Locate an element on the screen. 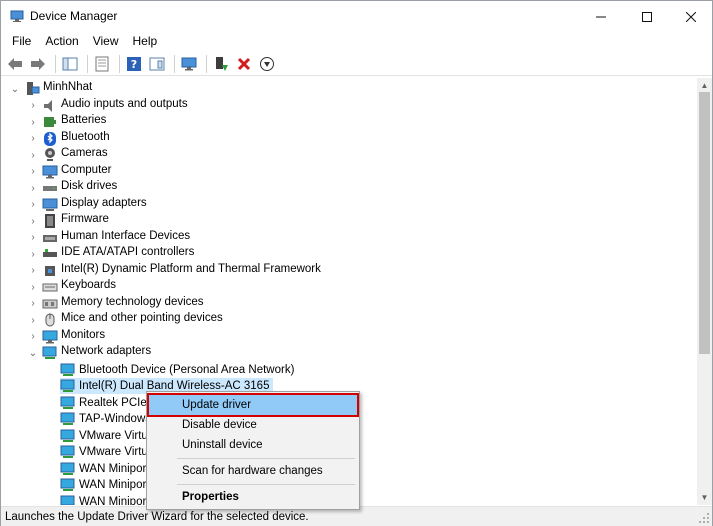  tree-category: › Disk drives is located at coordinates (72, 188).